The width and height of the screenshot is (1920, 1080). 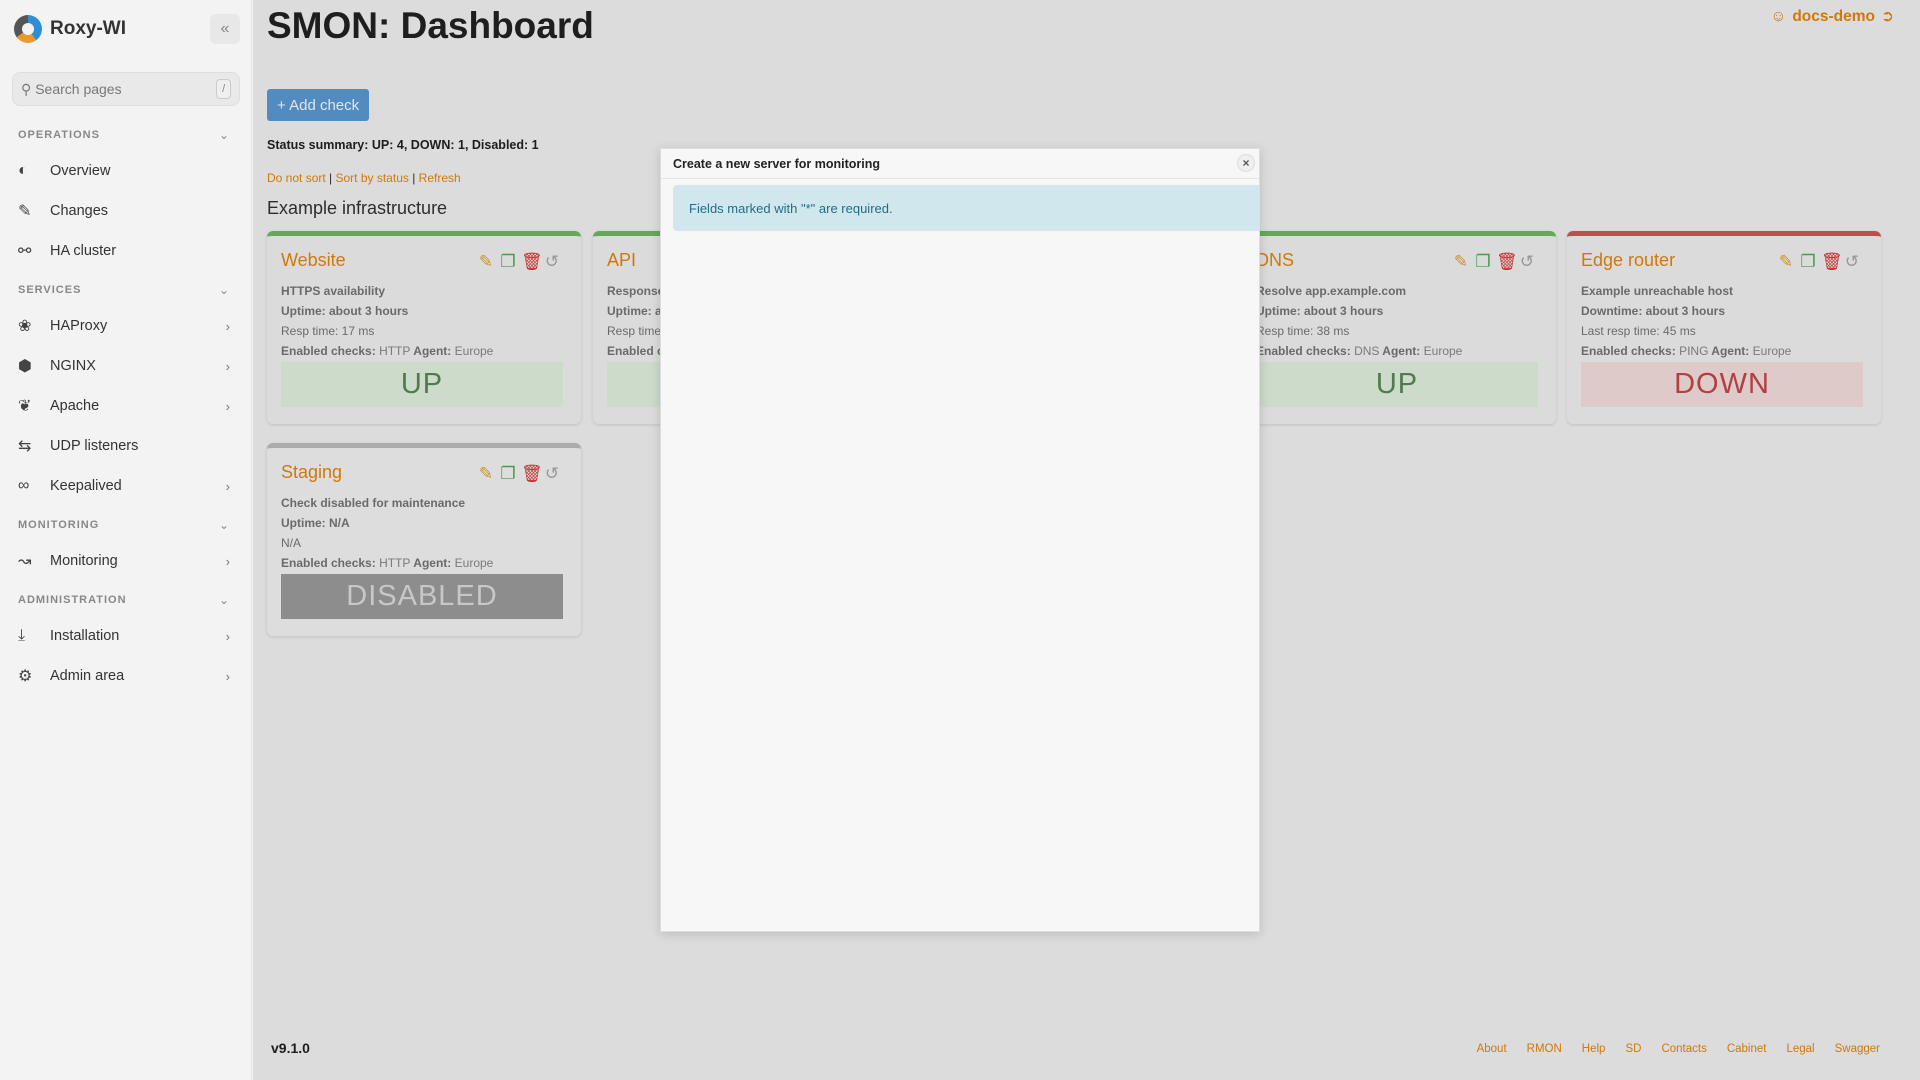 I want to click on cluster-icon: ⚯, so click(x=25, y=251).